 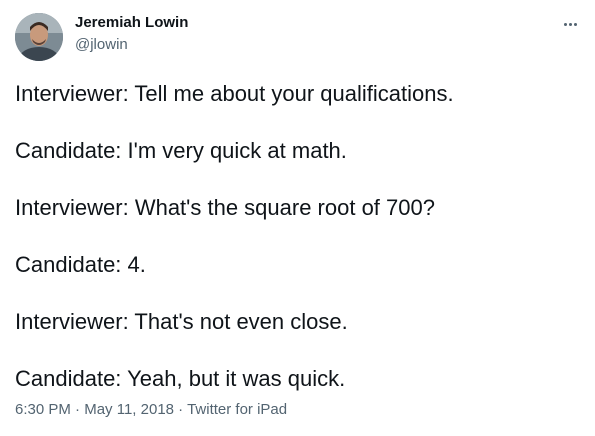 I want to click on tweet-line: Candidate: 4., so click(x=80, y=264).